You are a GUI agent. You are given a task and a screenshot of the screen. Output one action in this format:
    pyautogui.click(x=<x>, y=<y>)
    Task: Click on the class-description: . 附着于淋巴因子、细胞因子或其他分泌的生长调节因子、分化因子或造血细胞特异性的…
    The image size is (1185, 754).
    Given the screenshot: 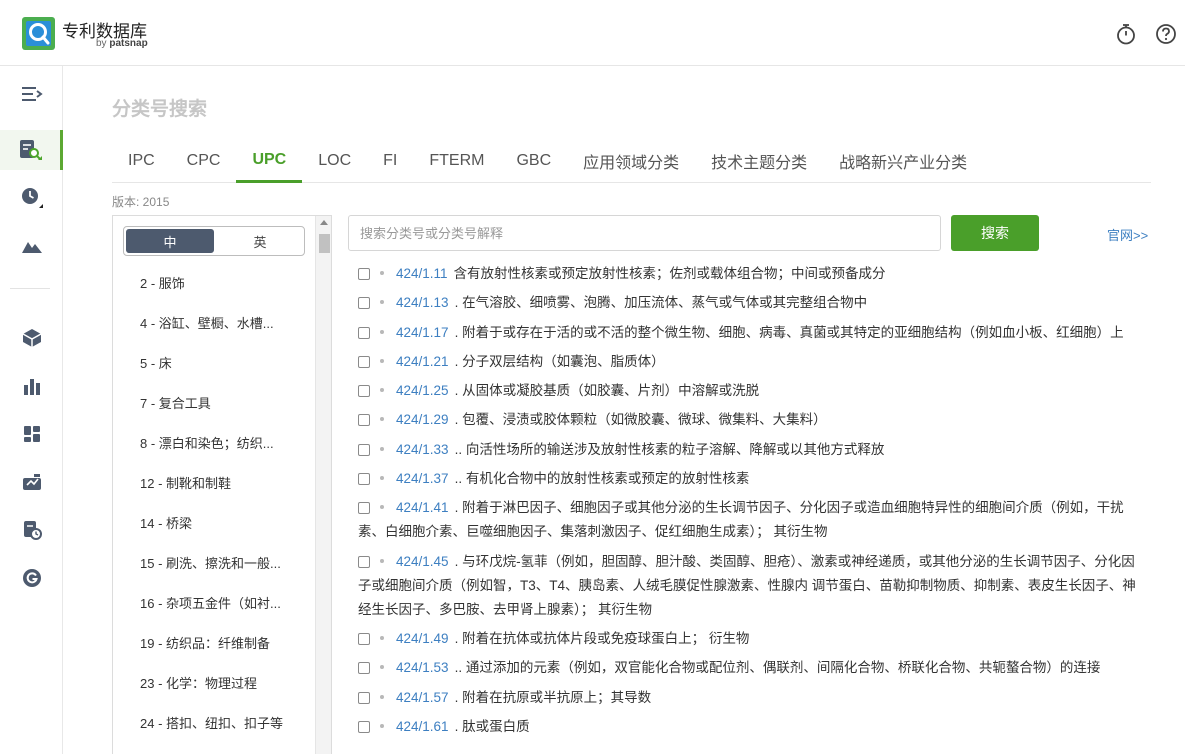 What is the action you would take?
    pyautogui.click(x=741, y=520)
    